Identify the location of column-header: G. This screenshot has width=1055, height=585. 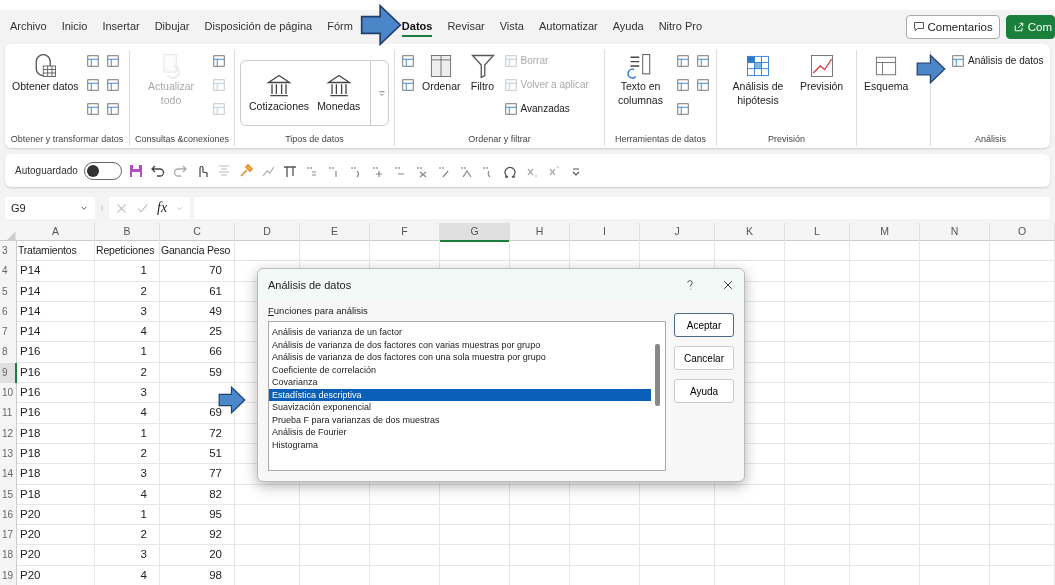
(475, 232).